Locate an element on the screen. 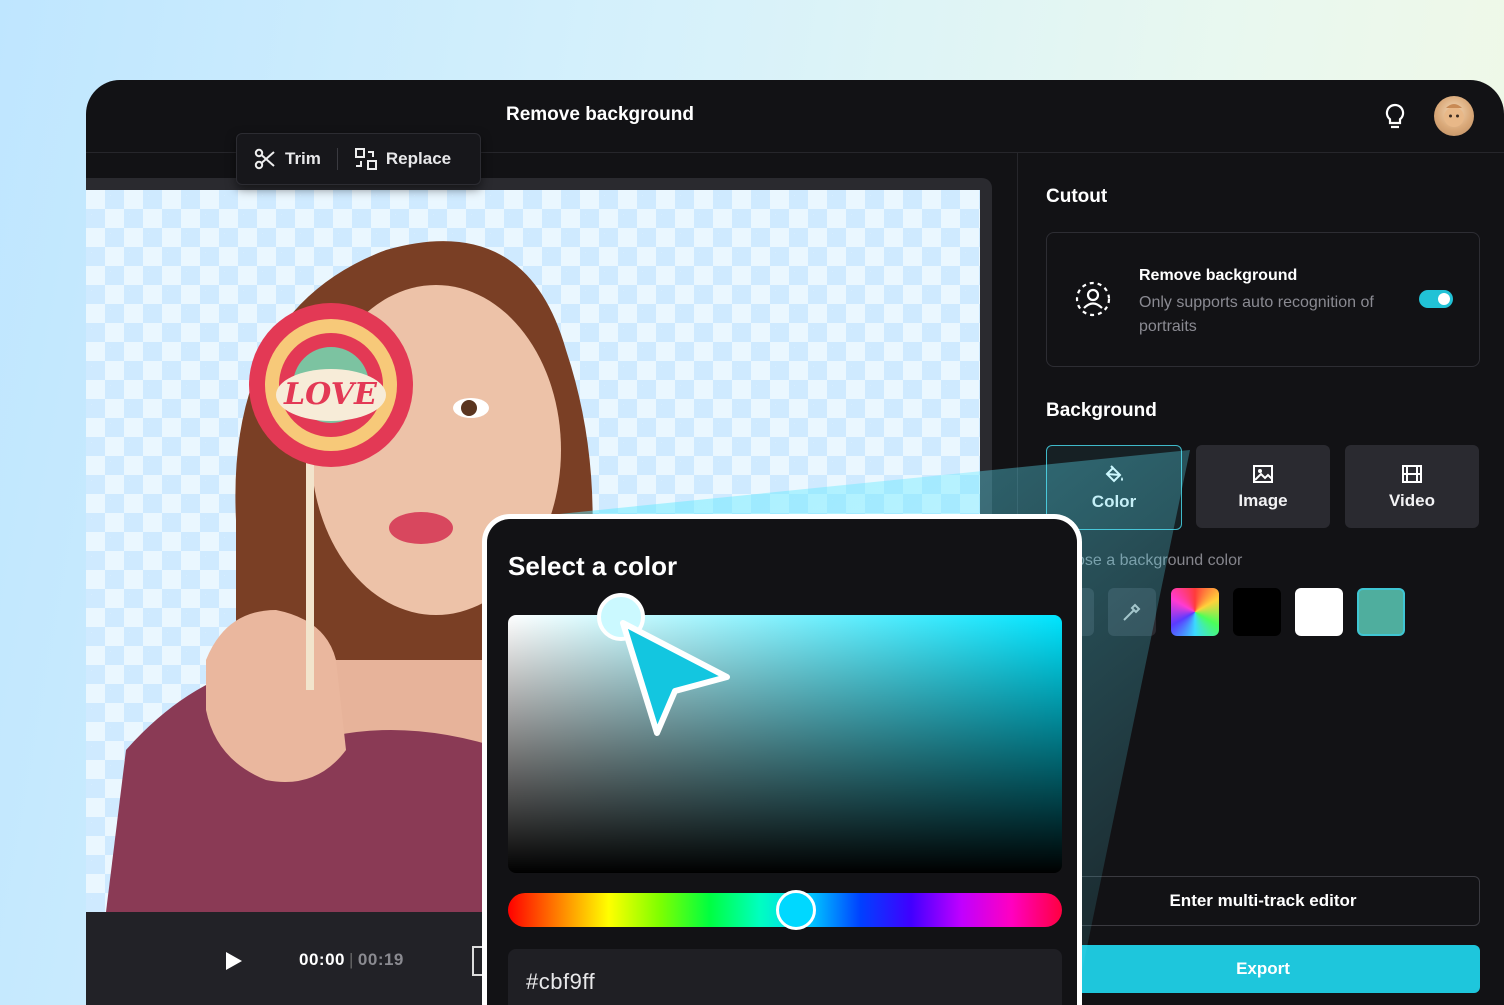  replace-icon is located at coordinates (365, 159).